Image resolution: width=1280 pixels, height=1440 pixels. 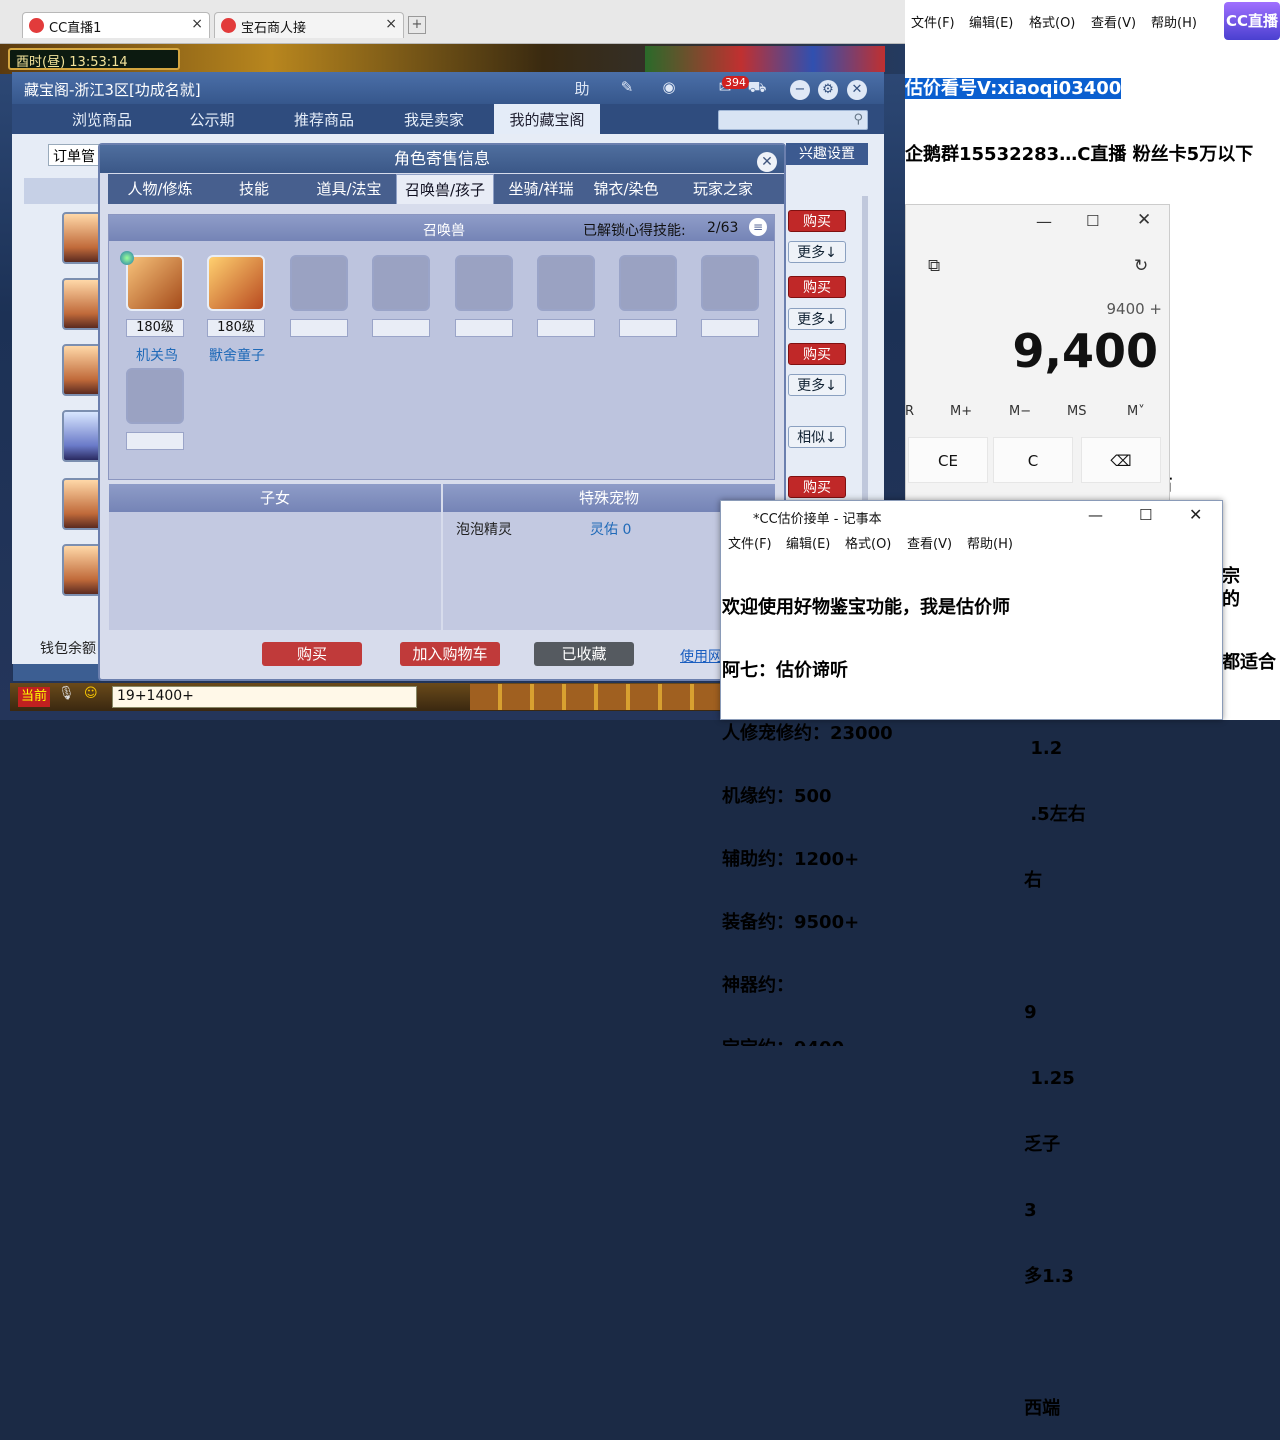 I want to click on close-icon: ✕, so click(x=857, y=90).